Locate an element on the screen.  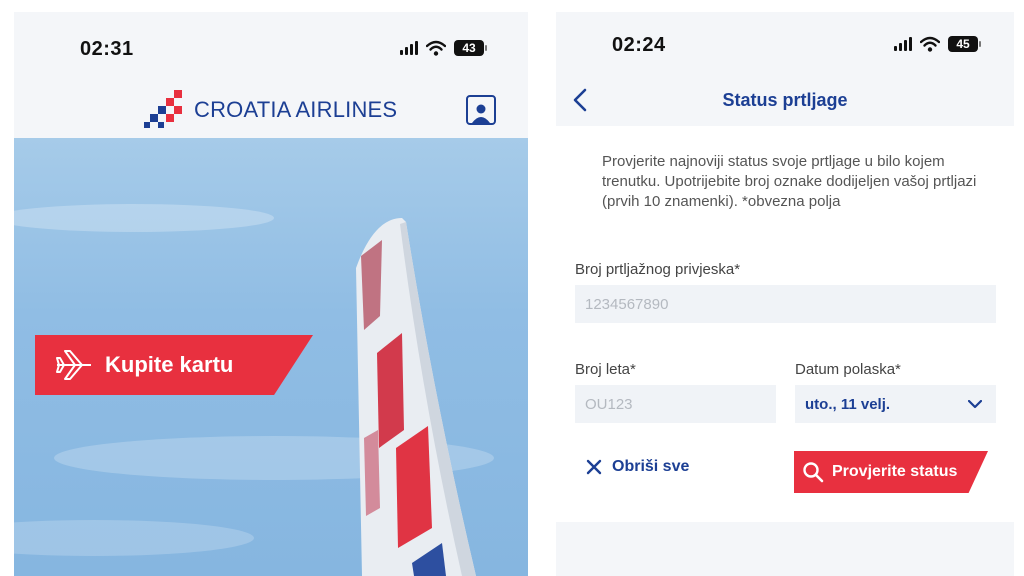
battery-icon: 45 is located at coordinates (964, 44).